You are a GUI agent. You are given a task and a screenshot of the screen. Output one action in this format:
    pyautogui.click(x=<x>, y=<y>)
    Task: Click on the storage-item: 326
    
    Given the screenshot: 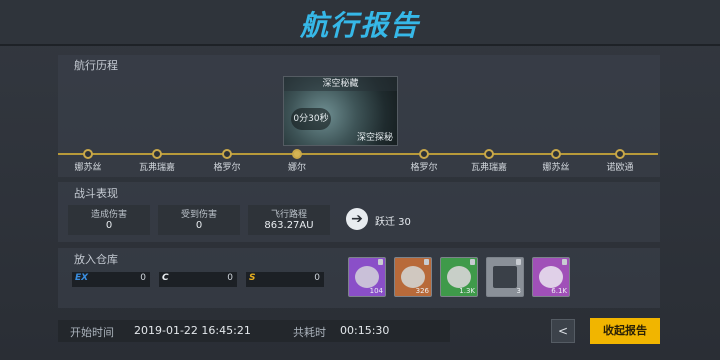 What is the action you would take?
    pyautogui.click(x=413, y=277)
    